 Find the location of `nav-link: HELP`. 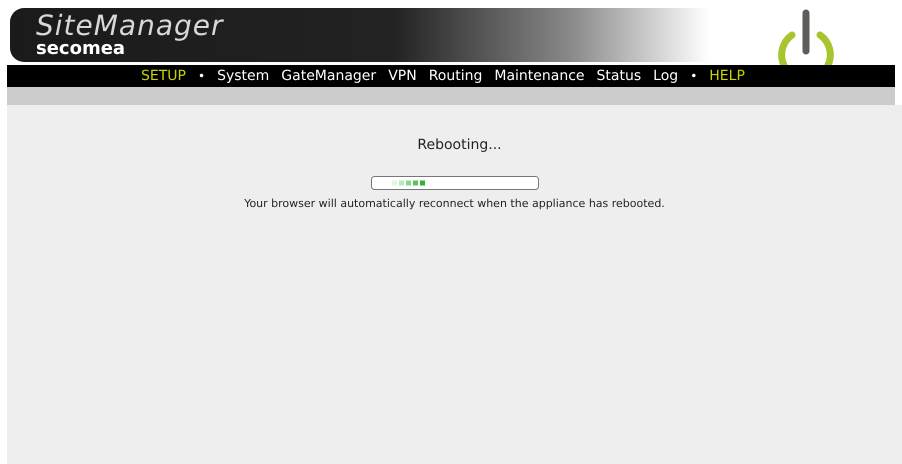

nav-link: HELP is located at coordinates (727, 76).